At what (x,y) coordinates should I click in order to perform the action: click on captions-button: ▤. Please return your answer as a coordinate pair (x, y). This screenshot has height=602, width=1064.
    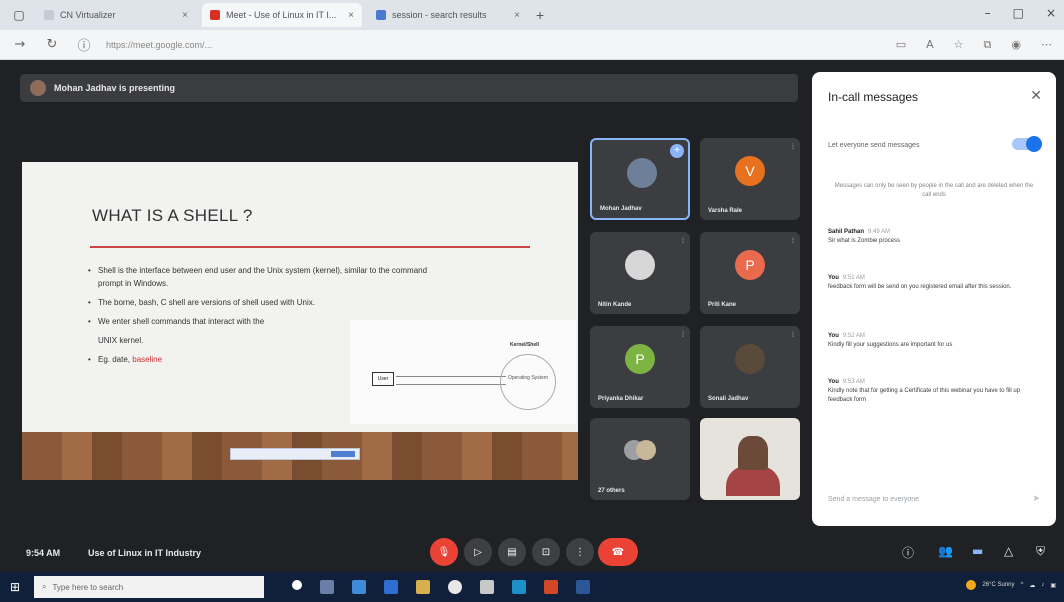
    Looking at the image, I should click on (512, 552).